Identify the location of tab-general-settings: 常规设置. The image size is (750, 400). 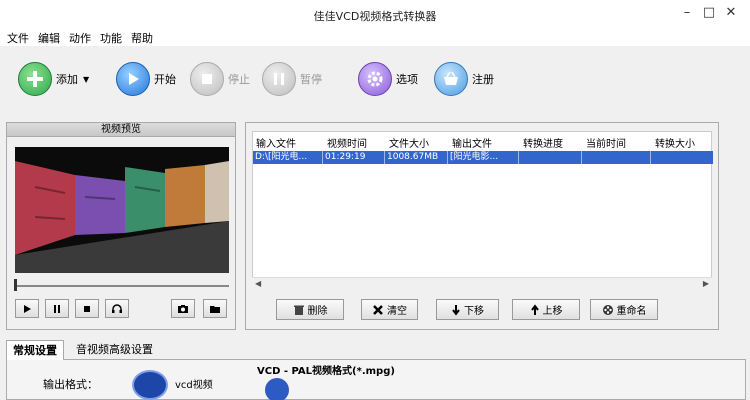
(35, 350).